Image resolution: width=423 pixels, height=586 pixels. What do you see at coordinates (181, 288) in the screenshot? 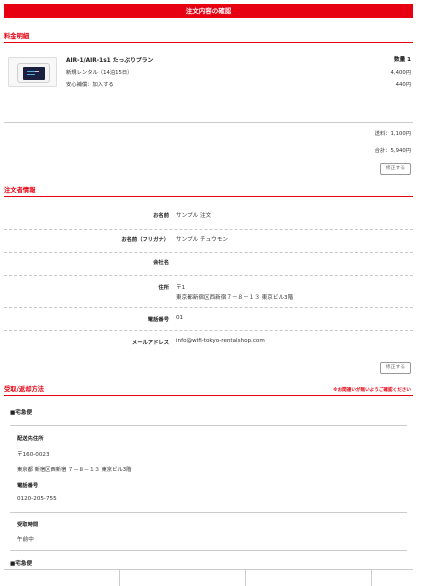
I see `address-line1: 〒1` at bounding box center [181, 288].